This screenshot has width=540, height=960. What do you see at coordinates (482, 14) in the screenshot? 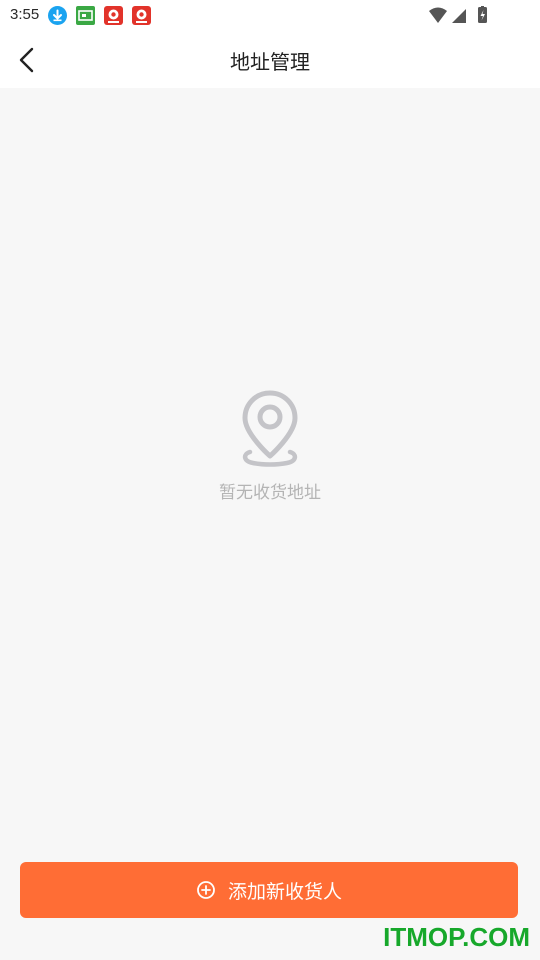
I see `battery-charging-icon` at bounding box center [482, 14].